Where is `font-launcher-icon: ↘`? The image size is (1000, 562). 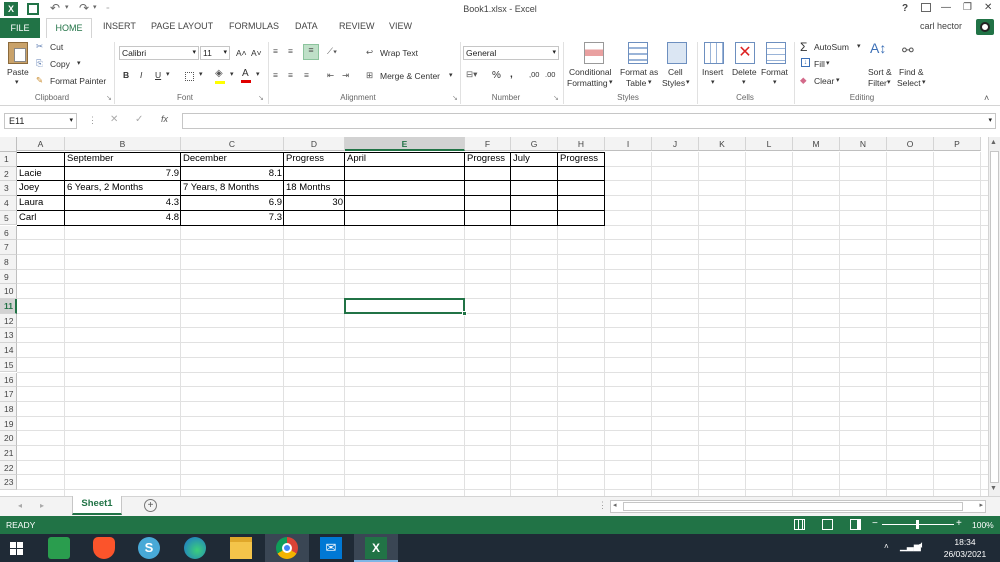 font-launcher-icon: ↘ is located at coordinates (261, 98).